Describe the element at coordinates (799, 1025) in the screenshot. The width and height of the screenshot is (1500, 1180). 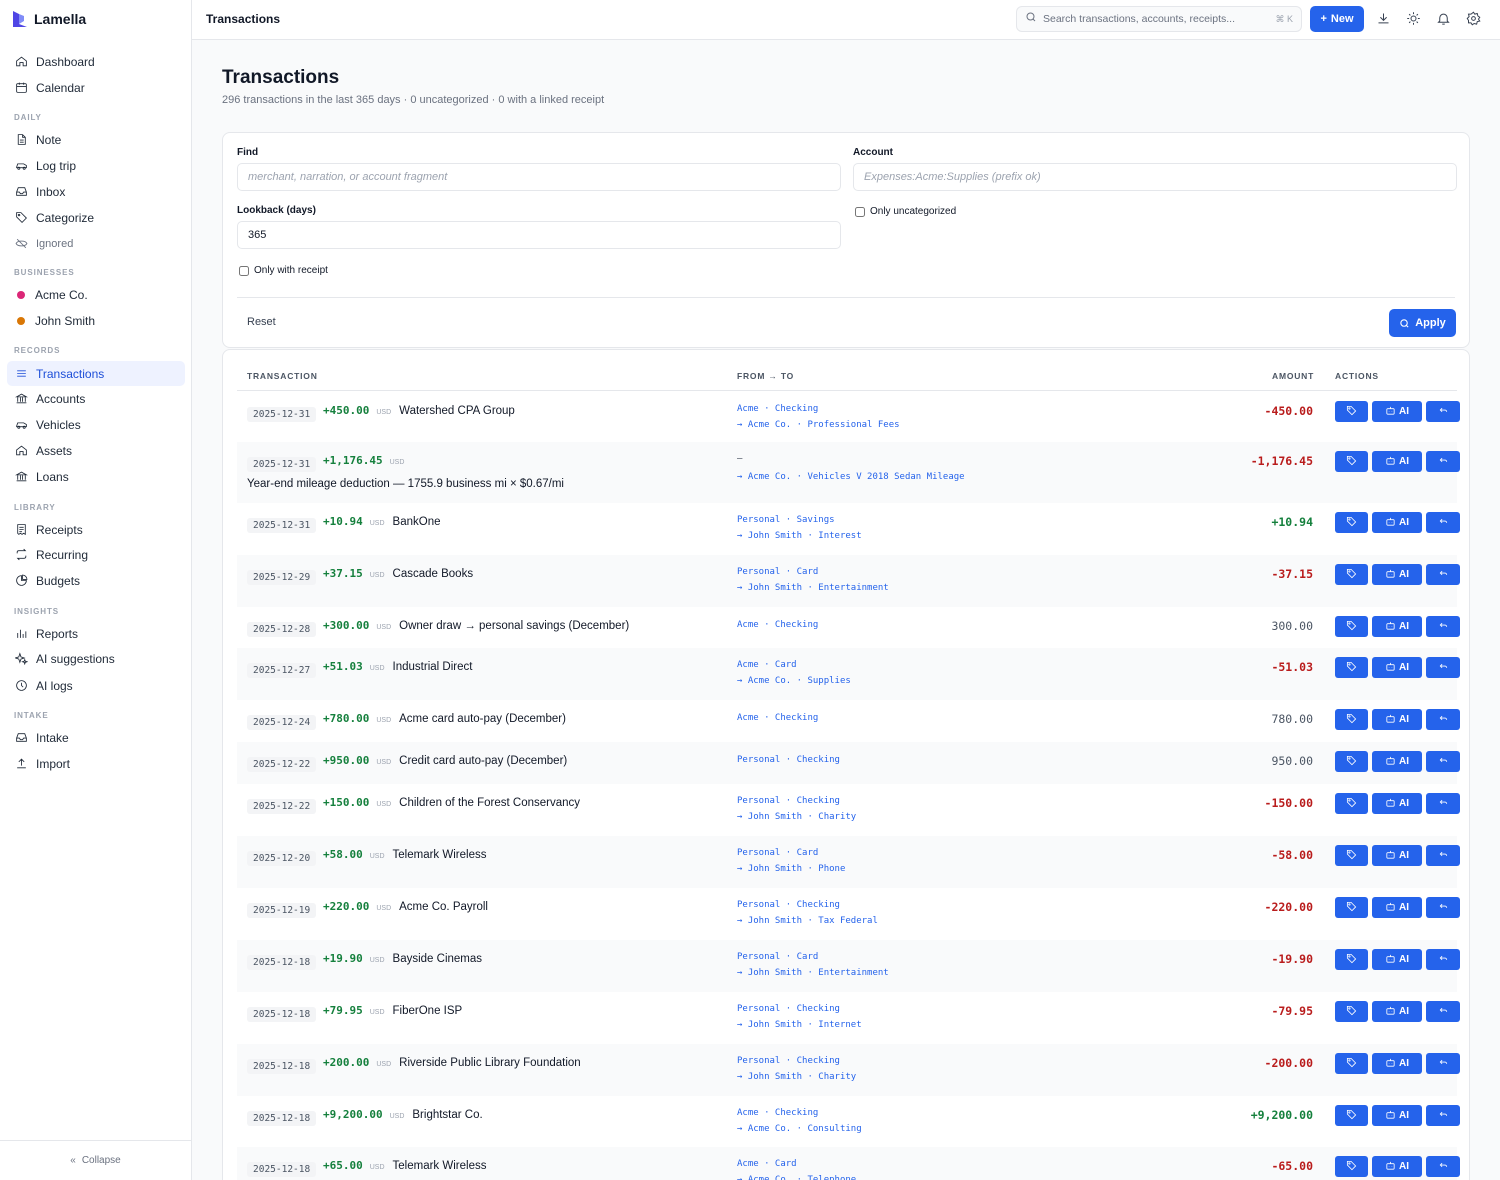
I see `txn-to-account: → John Smith · Internet` at that location.